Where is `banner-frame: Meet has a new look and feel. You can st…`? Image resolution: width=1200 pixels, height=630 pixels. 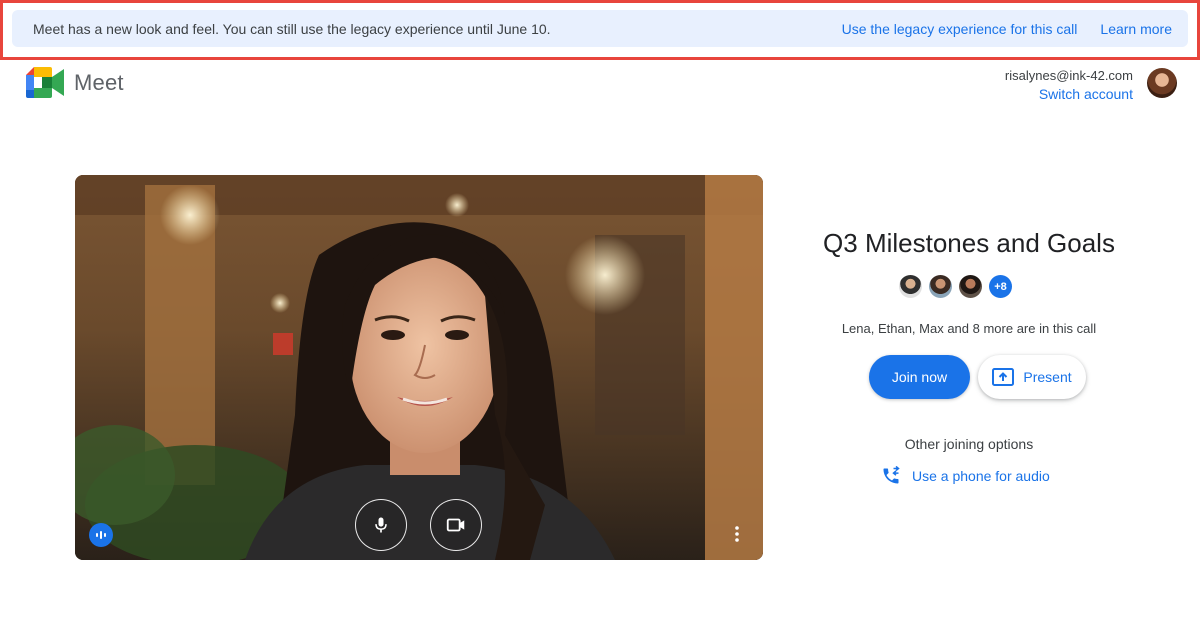
banner-frame: Meet has a new look and feel. You can st… is located at coordinates (600, 30).